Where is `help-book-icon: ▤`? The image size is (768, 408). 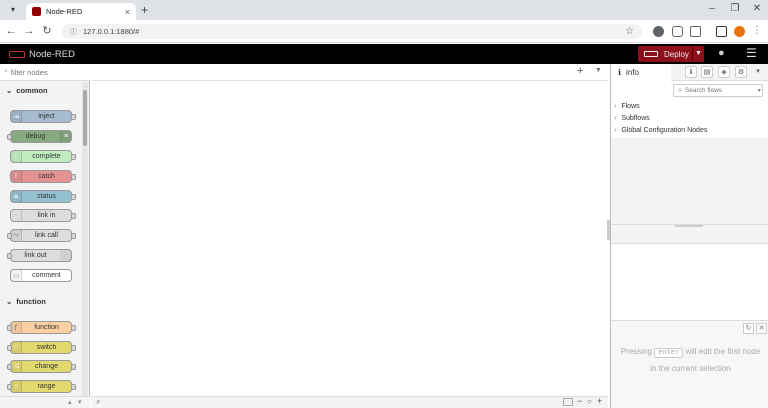 help-book-icon: ▤ is located at coordinates (707, 72).